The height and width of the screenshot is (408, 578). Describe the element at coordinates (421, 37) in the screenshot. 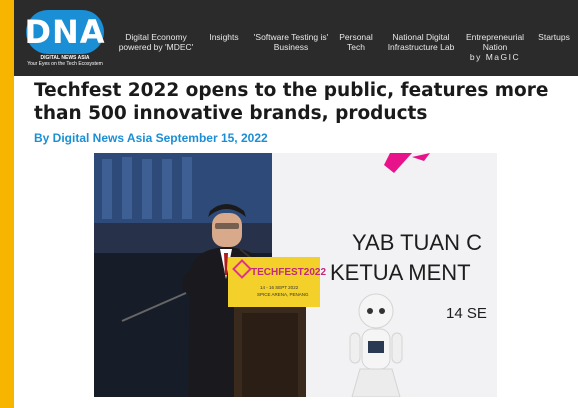

I see `nav-label: National Digital` at that location.